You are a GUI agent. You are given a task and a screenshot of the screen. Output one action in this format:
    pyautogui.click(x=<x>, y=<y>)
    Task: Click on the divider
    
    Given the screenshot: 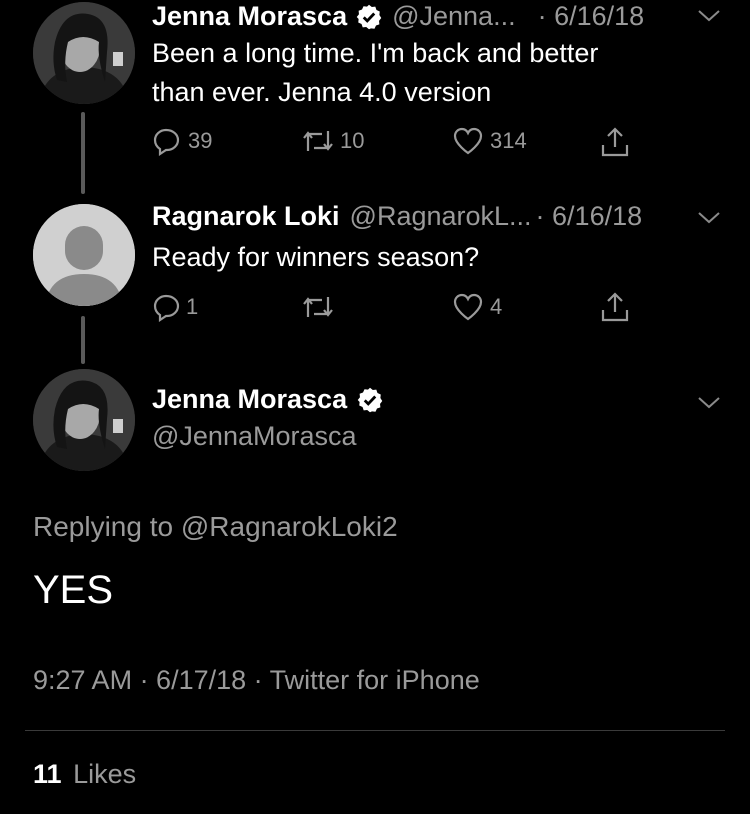 What is the action you would take?
    pyautogui.click(x=375, y=730)
    